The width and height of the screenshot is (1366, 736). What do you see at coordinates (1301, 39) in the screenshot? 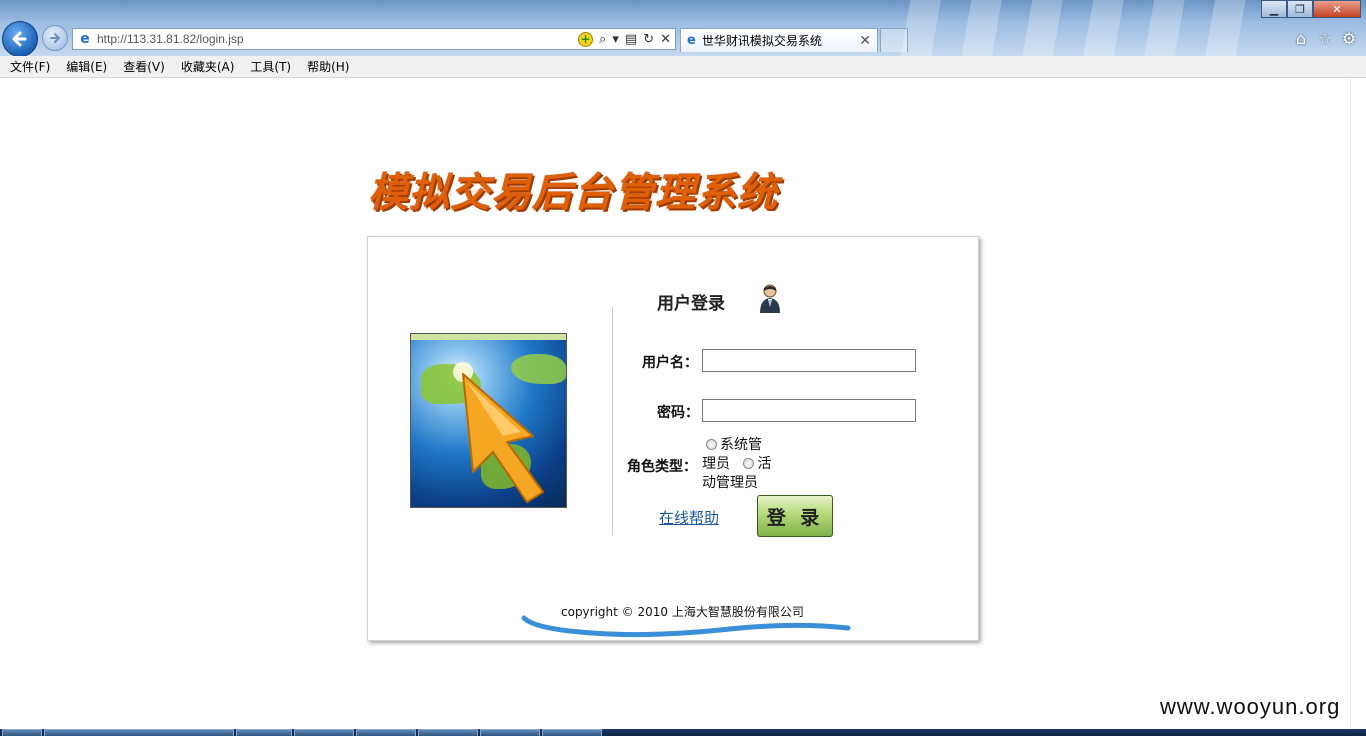
I see `home-icon: ⌂` at bounding box center [1301, 39].